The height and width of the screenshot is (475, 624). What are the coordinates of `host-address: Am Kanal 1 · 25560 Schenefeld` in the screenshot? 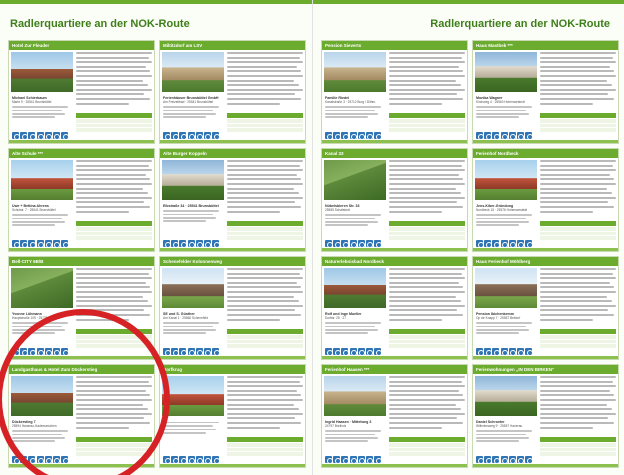 It's located at (186, 318).